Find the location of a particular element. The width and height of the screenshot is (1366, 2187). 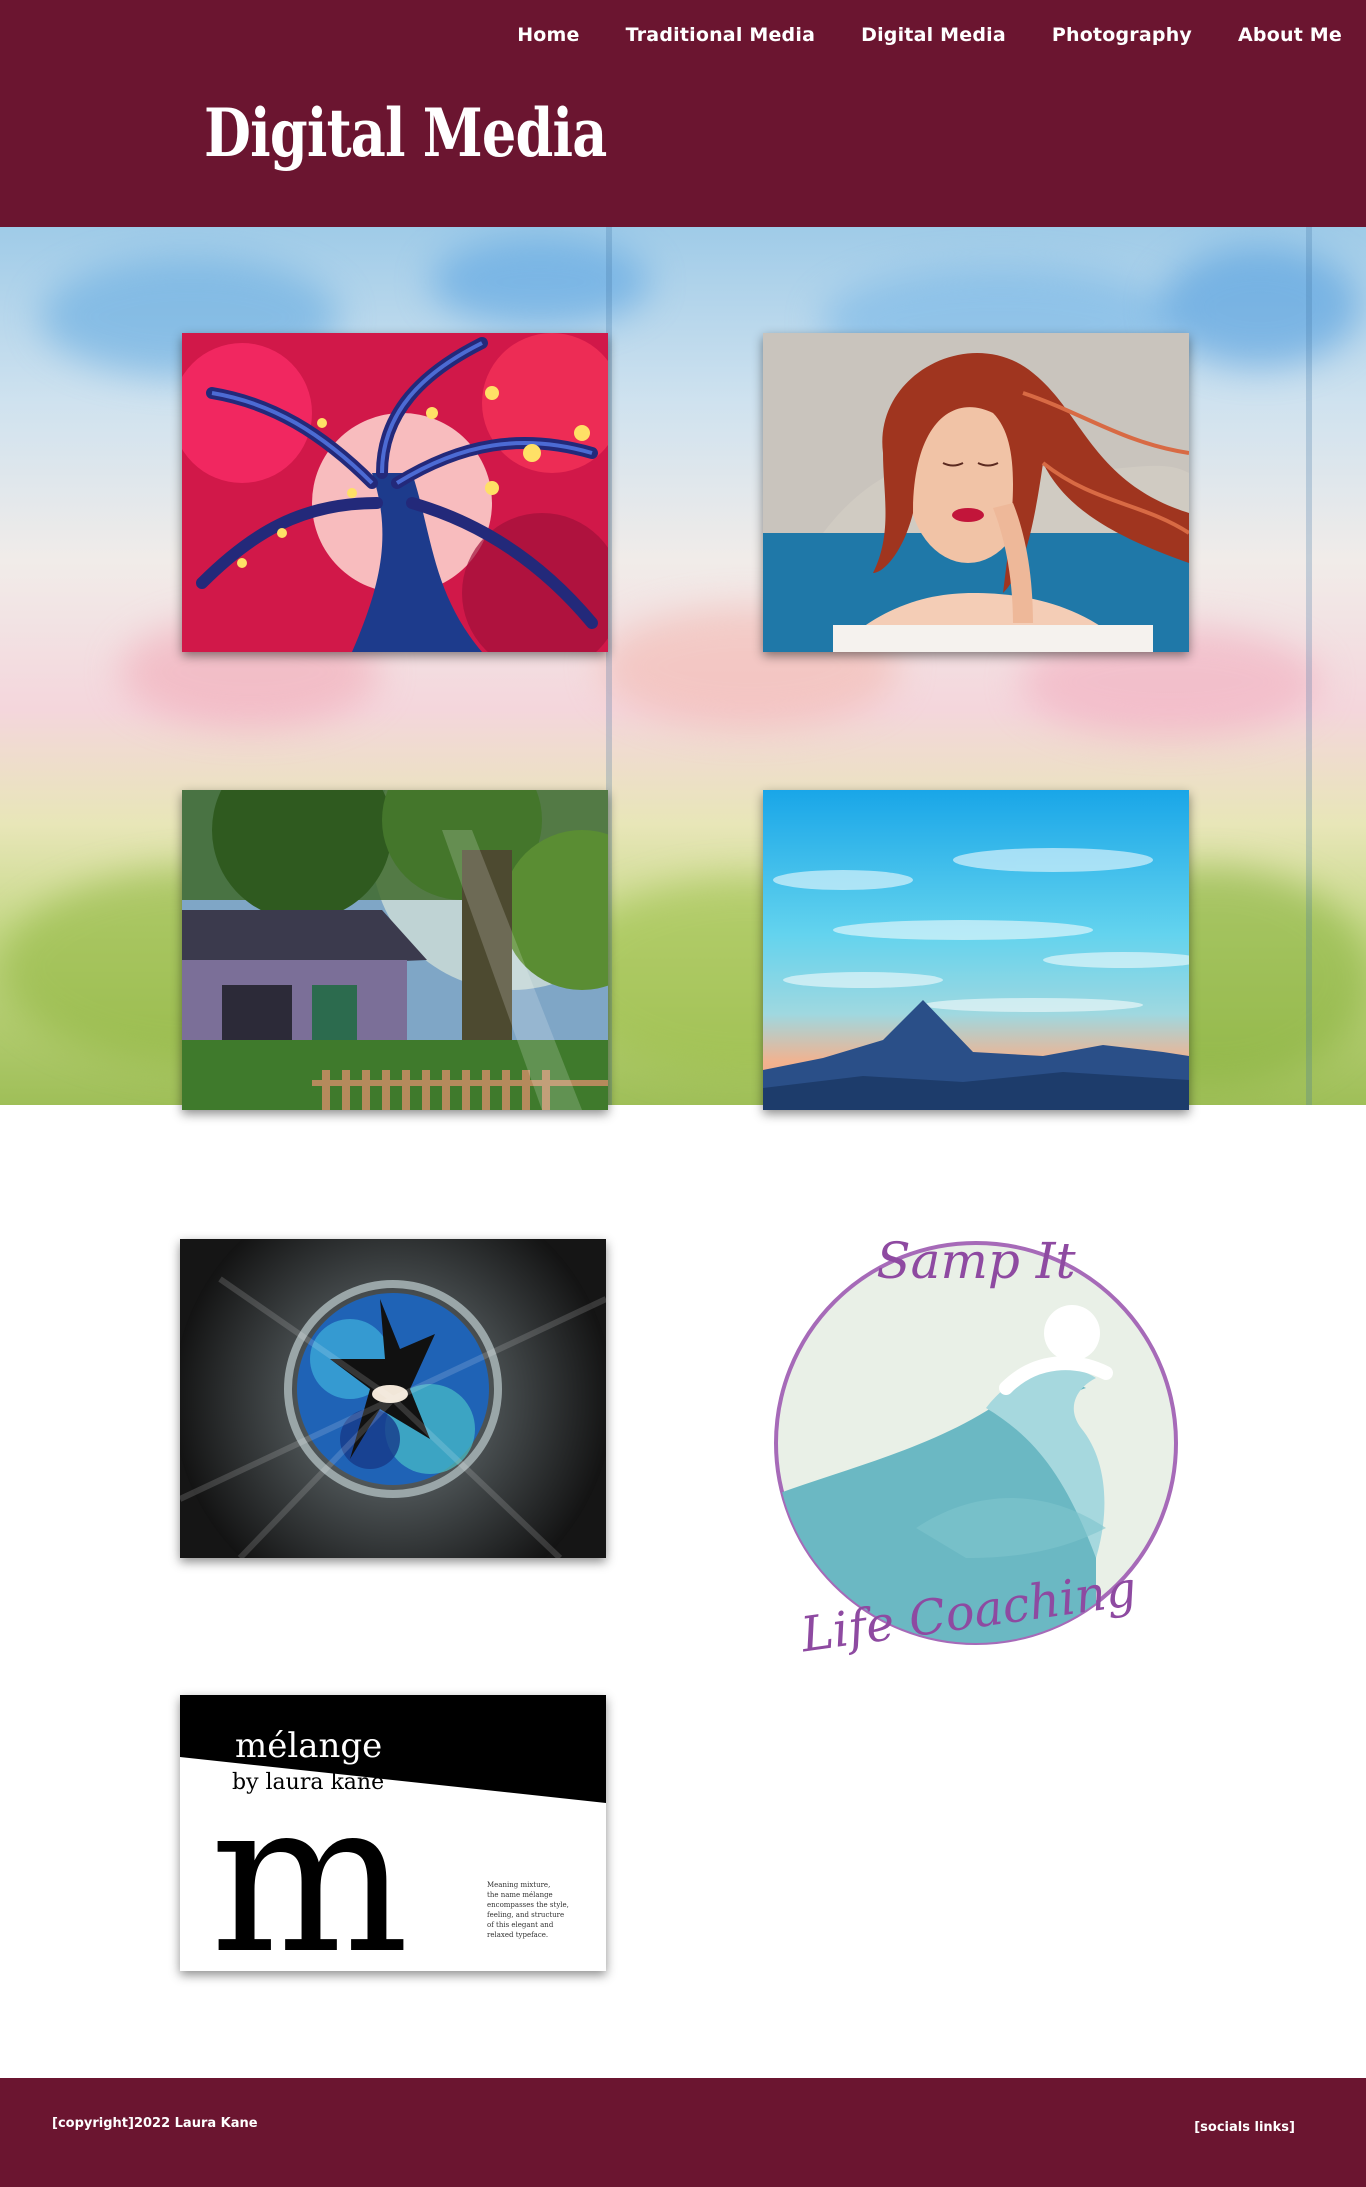

gallery-item-house-painting is located at coordinates (395, 950).